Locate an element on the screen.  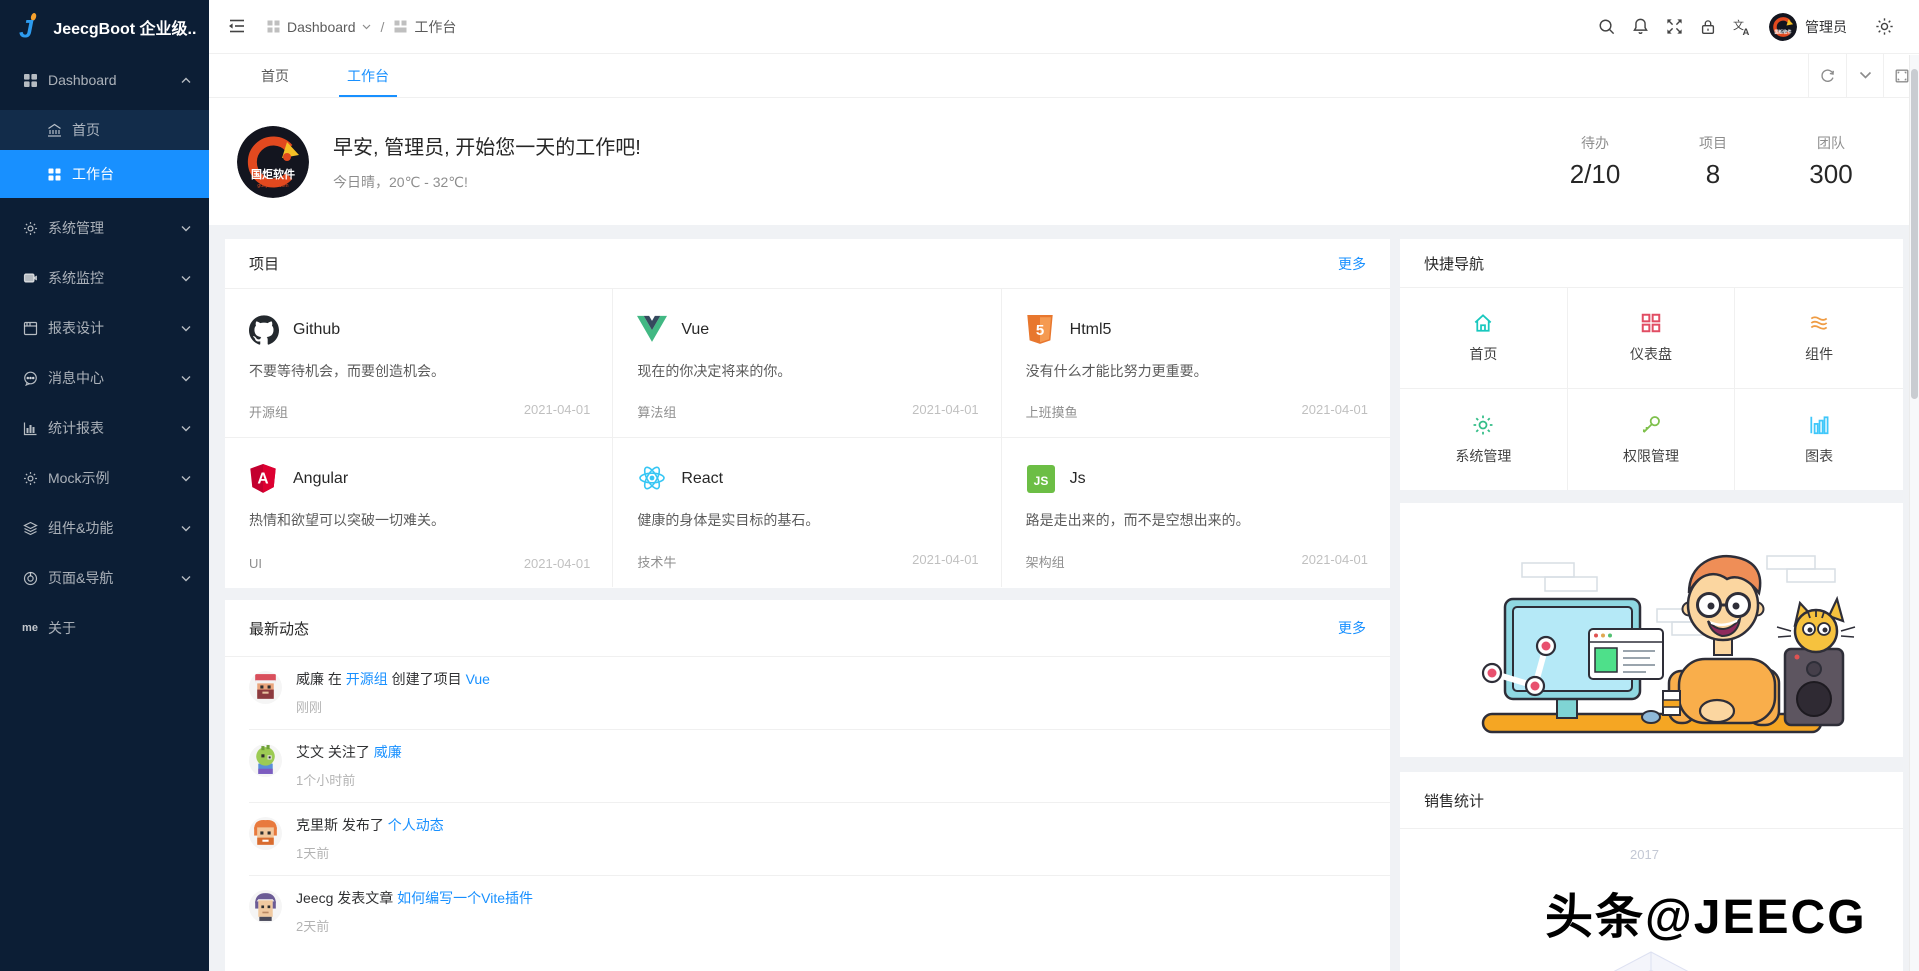
welcome-texts: 早安, 管理员, 开始您一天的工作吧! 今日晴，20℃ - 32℃! is located at coordinates (487, 161).